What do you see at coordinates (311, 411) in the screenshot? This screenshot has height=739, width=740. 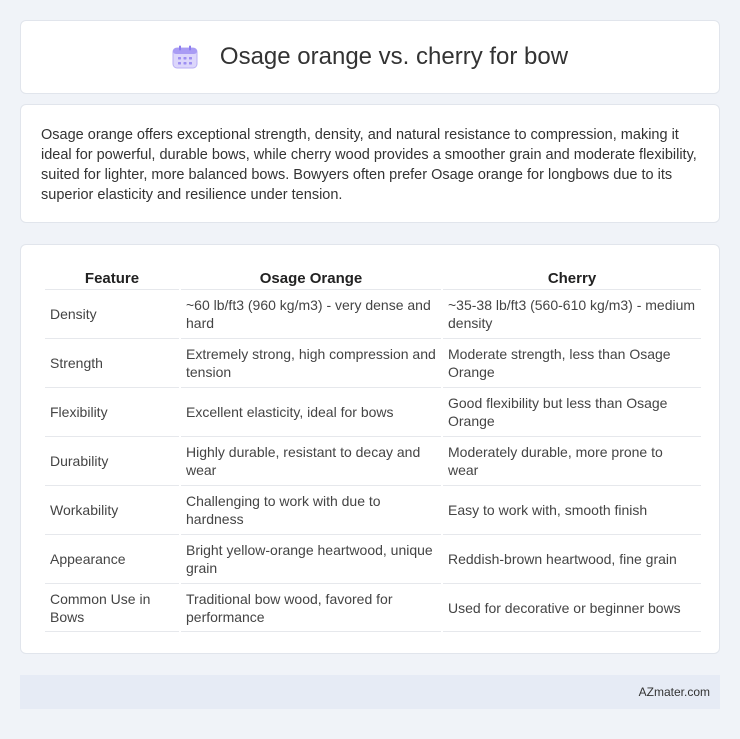 I see `osage-orange-cell: Excellent elasticity, ideal for bows` at bounding box center [311, 411].